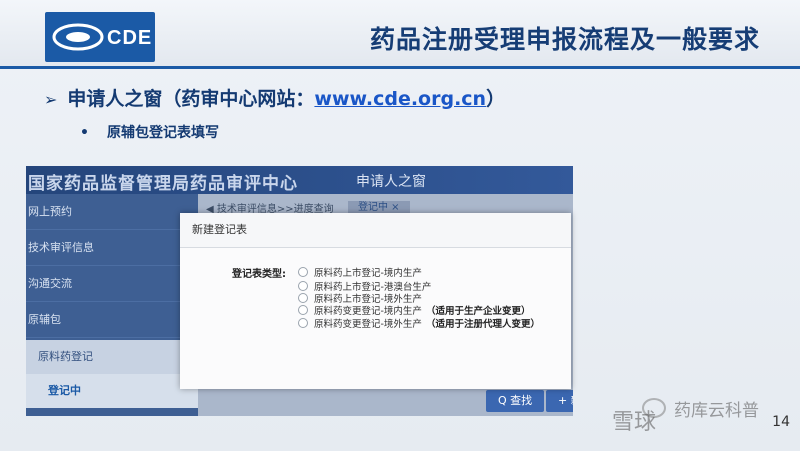  Describe the element at coordinates (414, 311) in the screenshot. I see `option-change-domestic: 原料药变更登记-境内生产 （适用于生产企业变更）` at that location.